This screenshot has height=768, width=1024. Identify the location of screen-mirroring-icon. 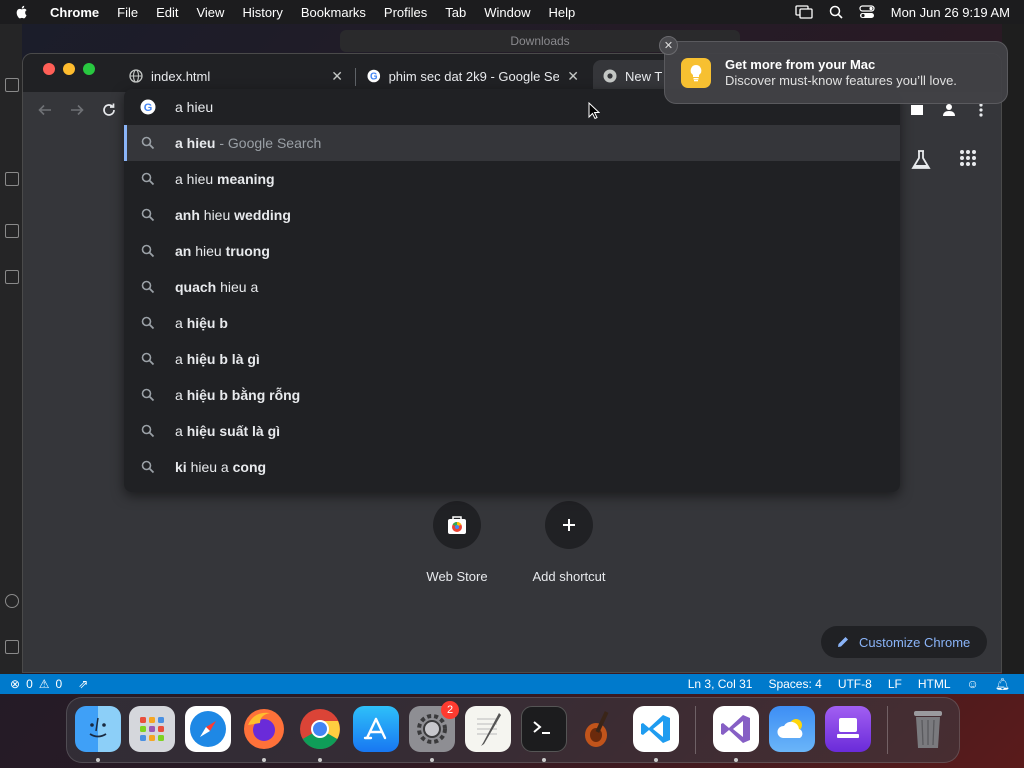
(804, 12).